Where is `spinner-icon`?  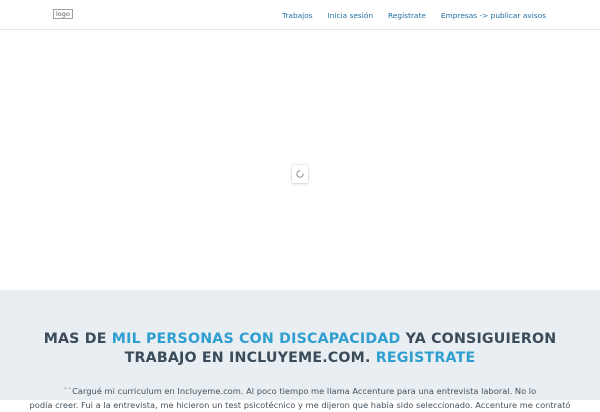
spinner-icon is located at coordinates (300, 174).